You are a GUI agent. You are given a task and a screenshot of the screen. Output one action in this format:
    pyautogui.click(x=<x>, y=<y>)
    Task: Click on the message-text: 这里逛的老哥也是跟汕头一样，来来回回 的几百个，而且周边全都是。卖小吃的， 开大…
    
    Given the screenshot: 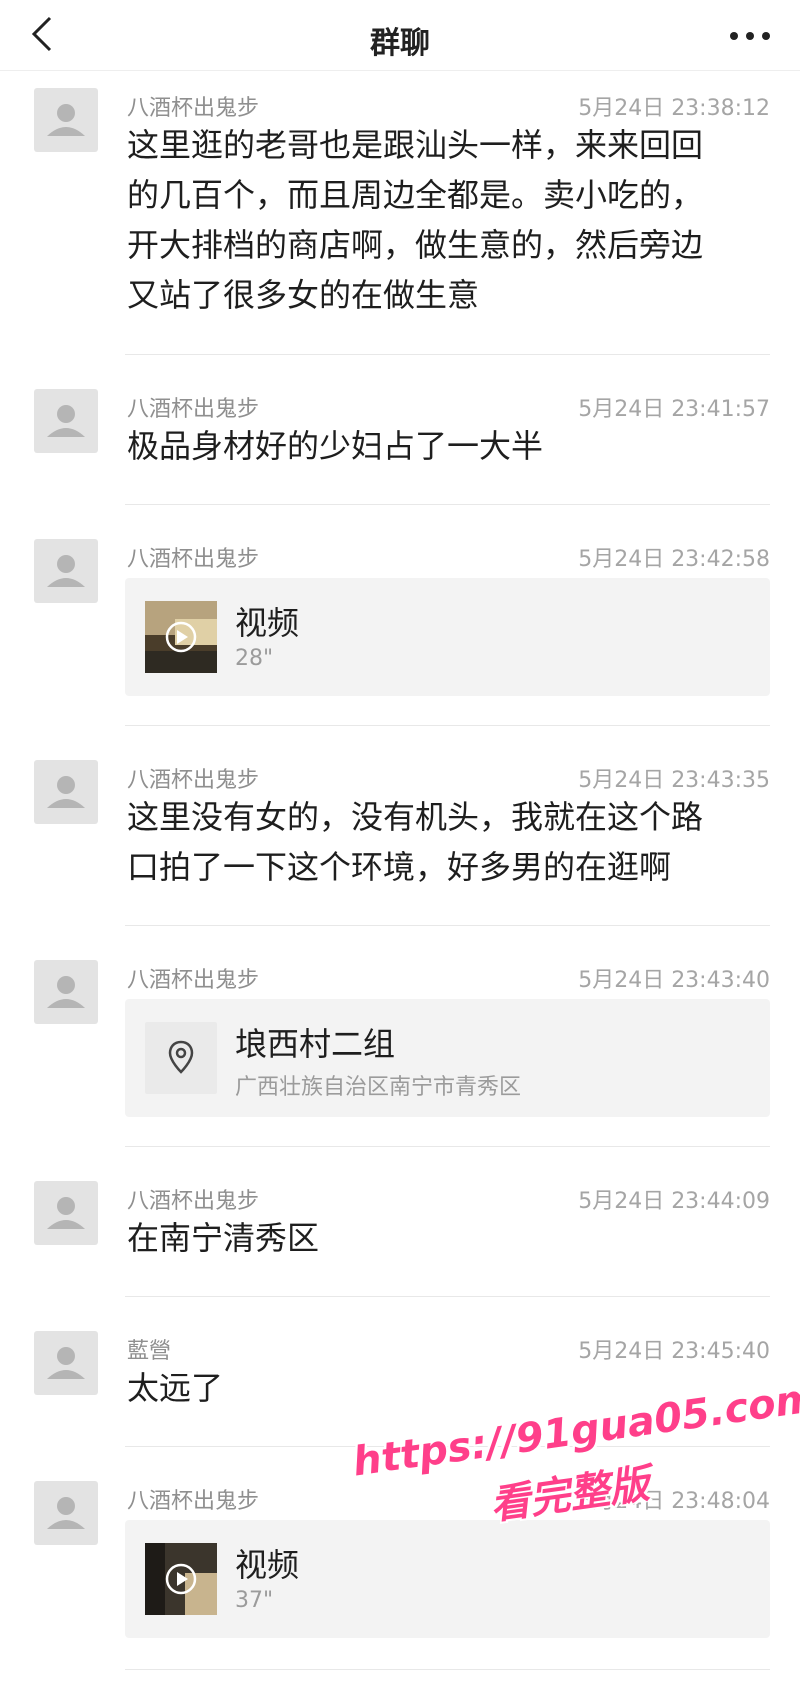 What is the action you would take?
    pyautogui.click(x=415, y=220)
    